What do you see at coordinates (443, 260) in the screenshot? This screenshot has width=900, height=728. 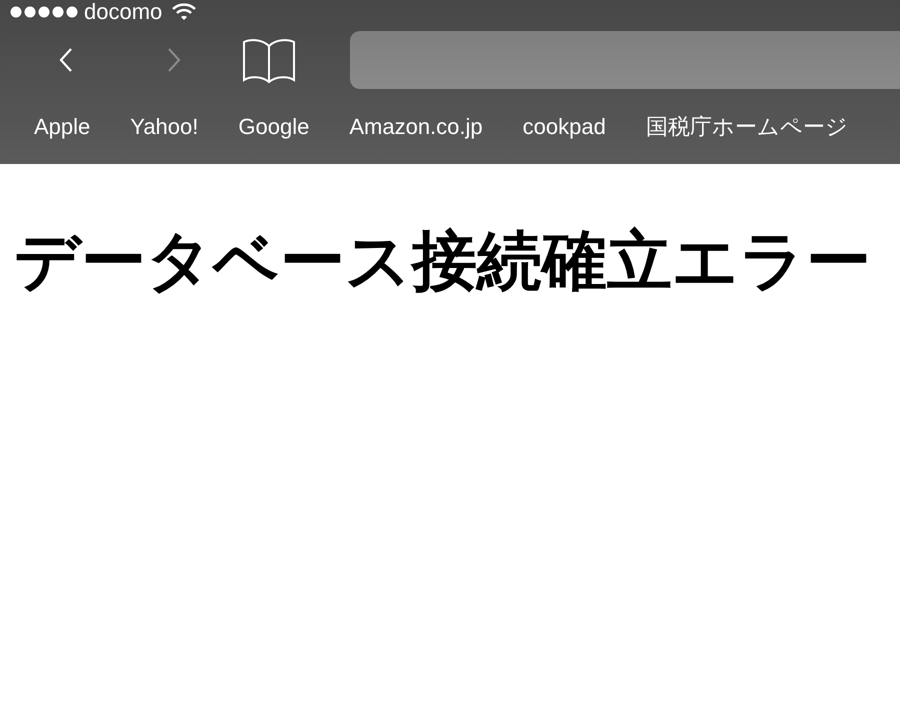 I see `page-heading: データベース接続確立エラー` at bounding box center [443, 260].